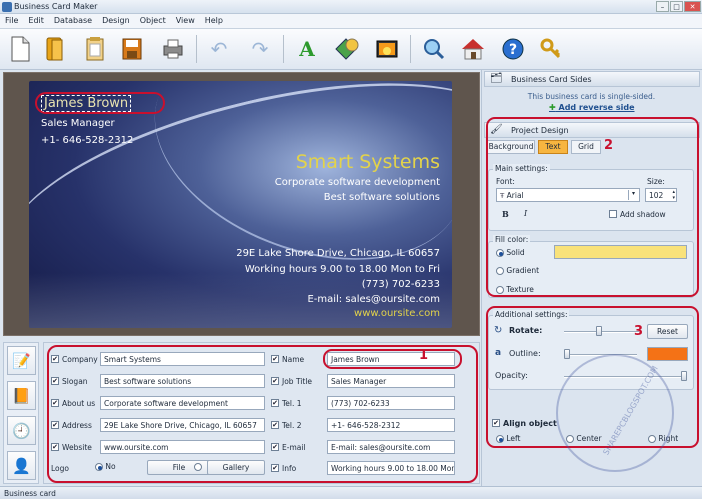 The width and height of the screenshot is (702, 499). What do you see at coordinates (342, 269) in the screenshot?
I see `card-hours: Working hours 9.00 to 18.00 Mon to Fri` at bounding box center [342, 269].